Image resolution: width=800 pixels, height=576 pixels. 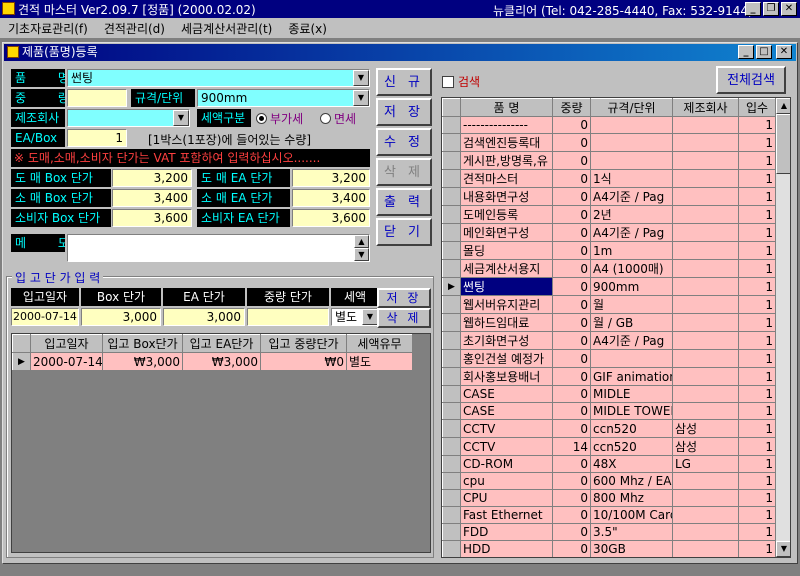 What do you see at coordinates (609, 268) in the screenshot?
I see `table-row: 세금계산서용지 0 A4 (1000매) 1` at bounding box center [609, 268].